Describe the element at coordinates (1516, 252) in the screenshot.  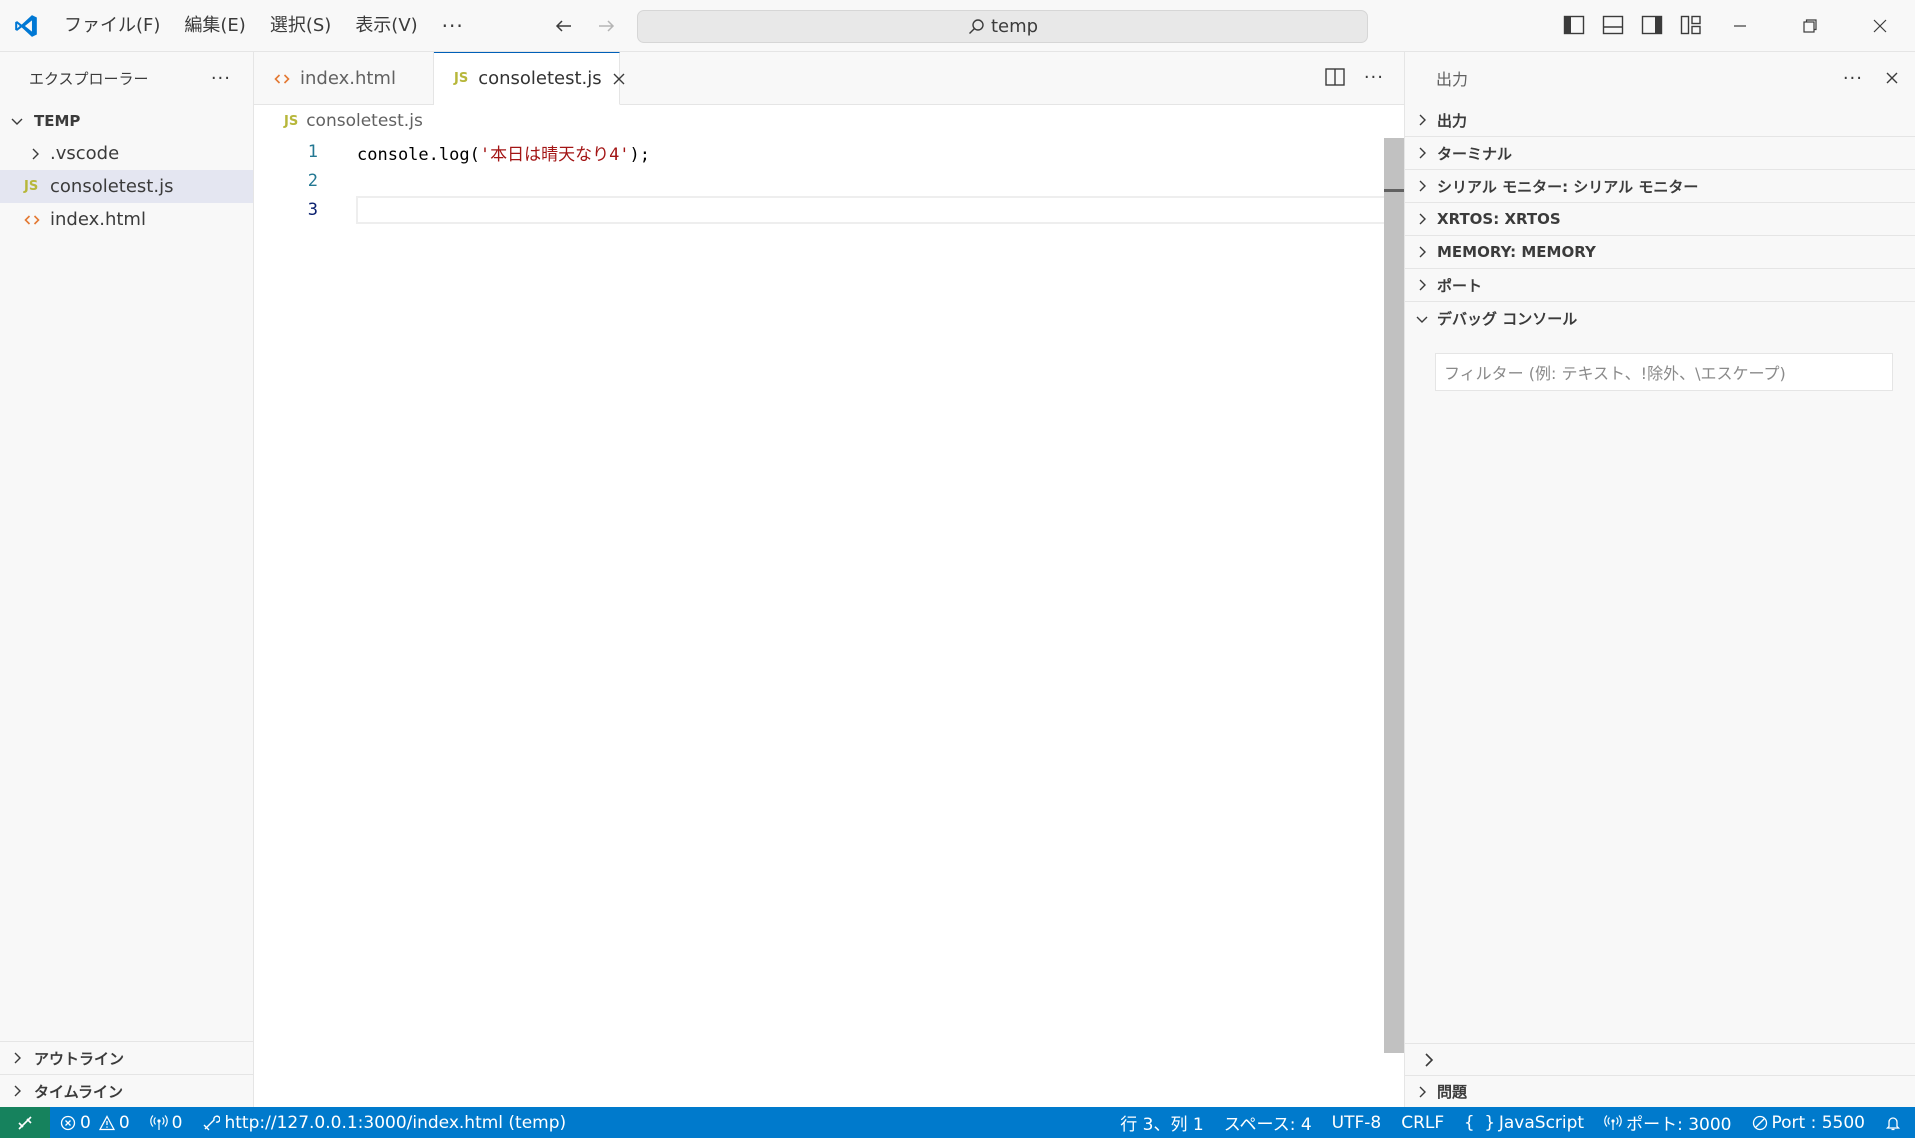
I see `panel-section-label: MEMORY` at that location.